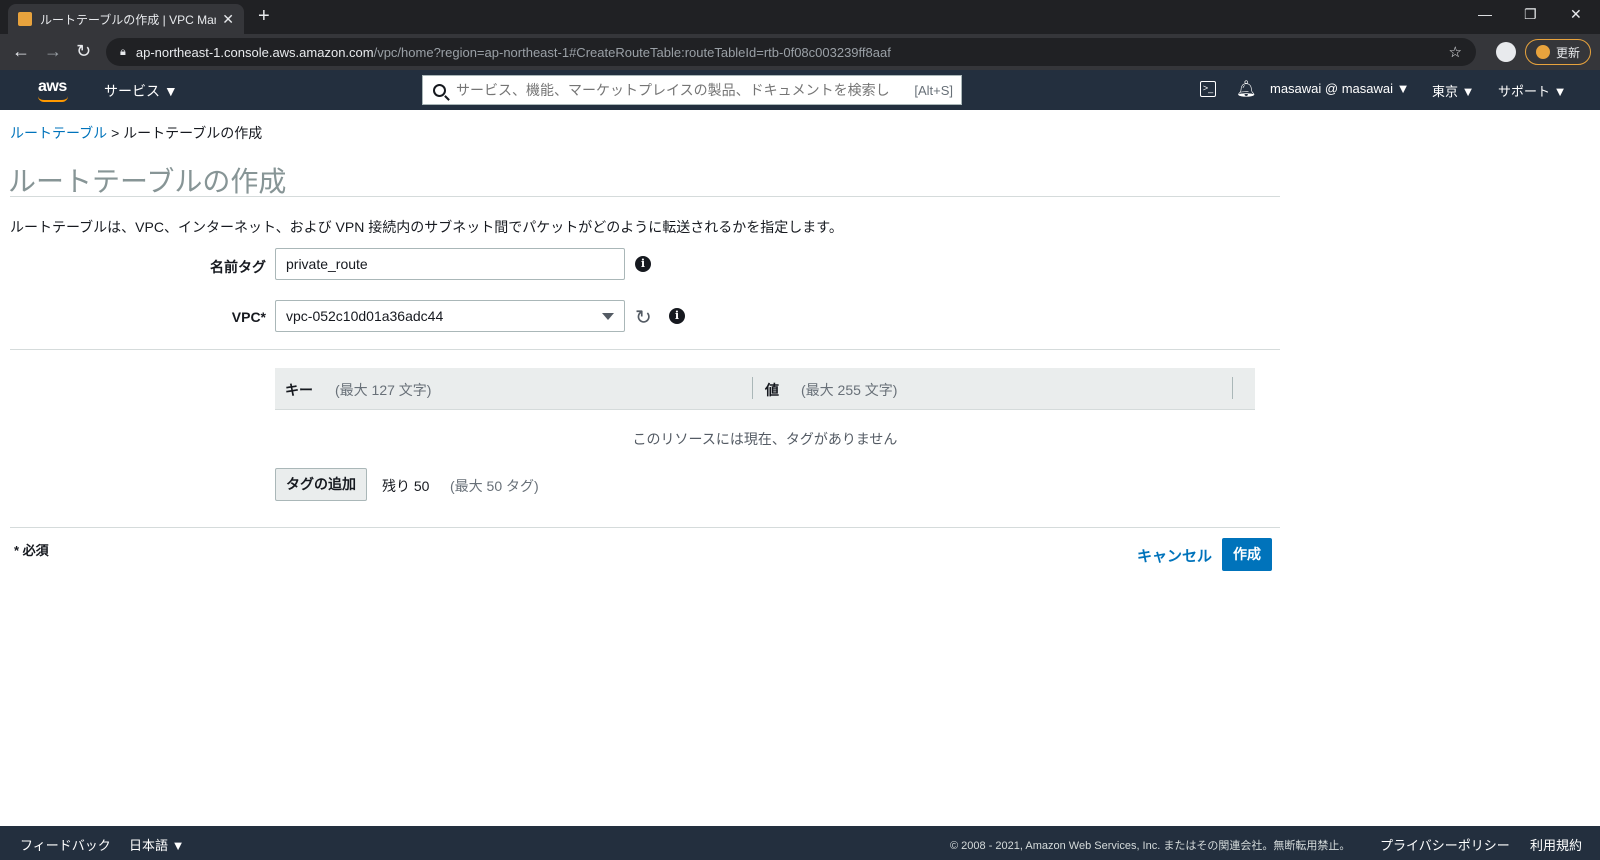 The height and width of the screenshot is (860, 1600). I want to click on lock-icon: 🔒︎, so click(123, 51).